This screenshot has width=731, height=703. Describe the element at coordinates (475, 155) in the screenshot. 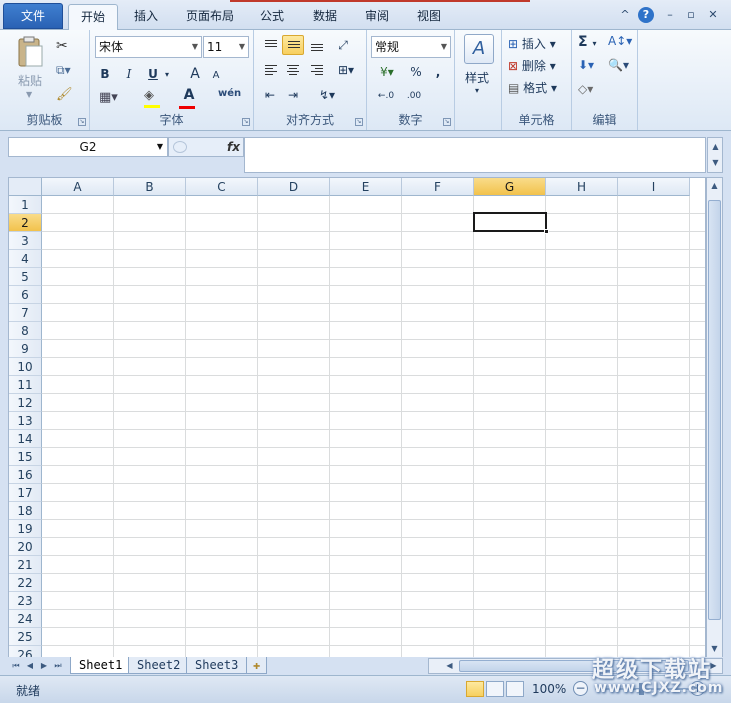

I see `formula-input` at that location.